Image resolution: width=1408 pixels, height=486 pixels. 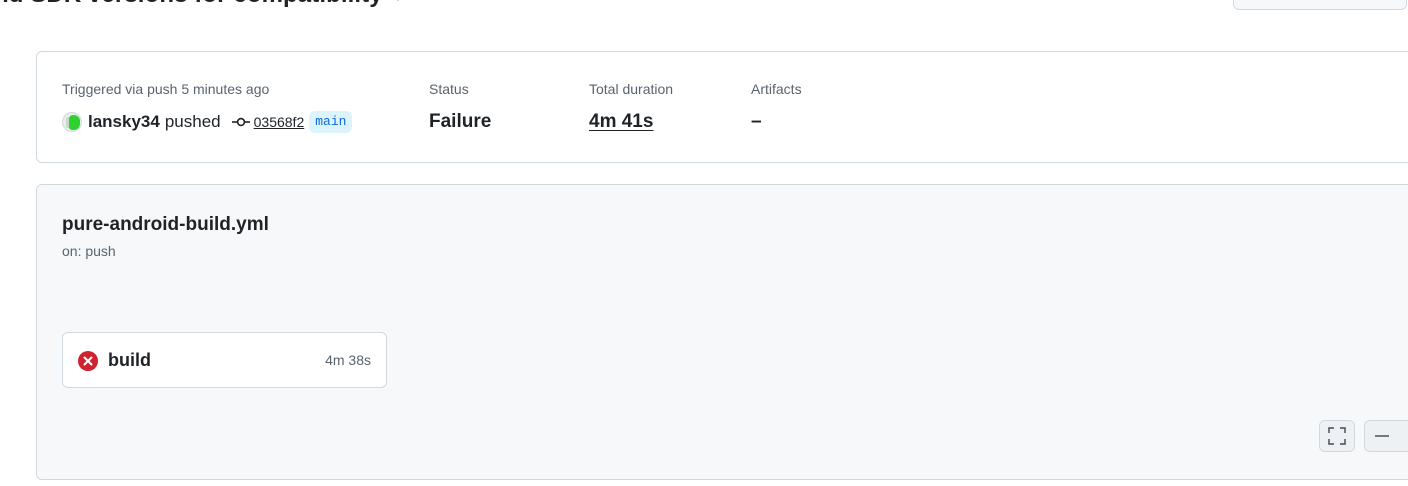 What do you see at coordinates (776, 89) in the screenshot?
I see `artifacts-label: Artifacts` at bounding box center [776, 89].